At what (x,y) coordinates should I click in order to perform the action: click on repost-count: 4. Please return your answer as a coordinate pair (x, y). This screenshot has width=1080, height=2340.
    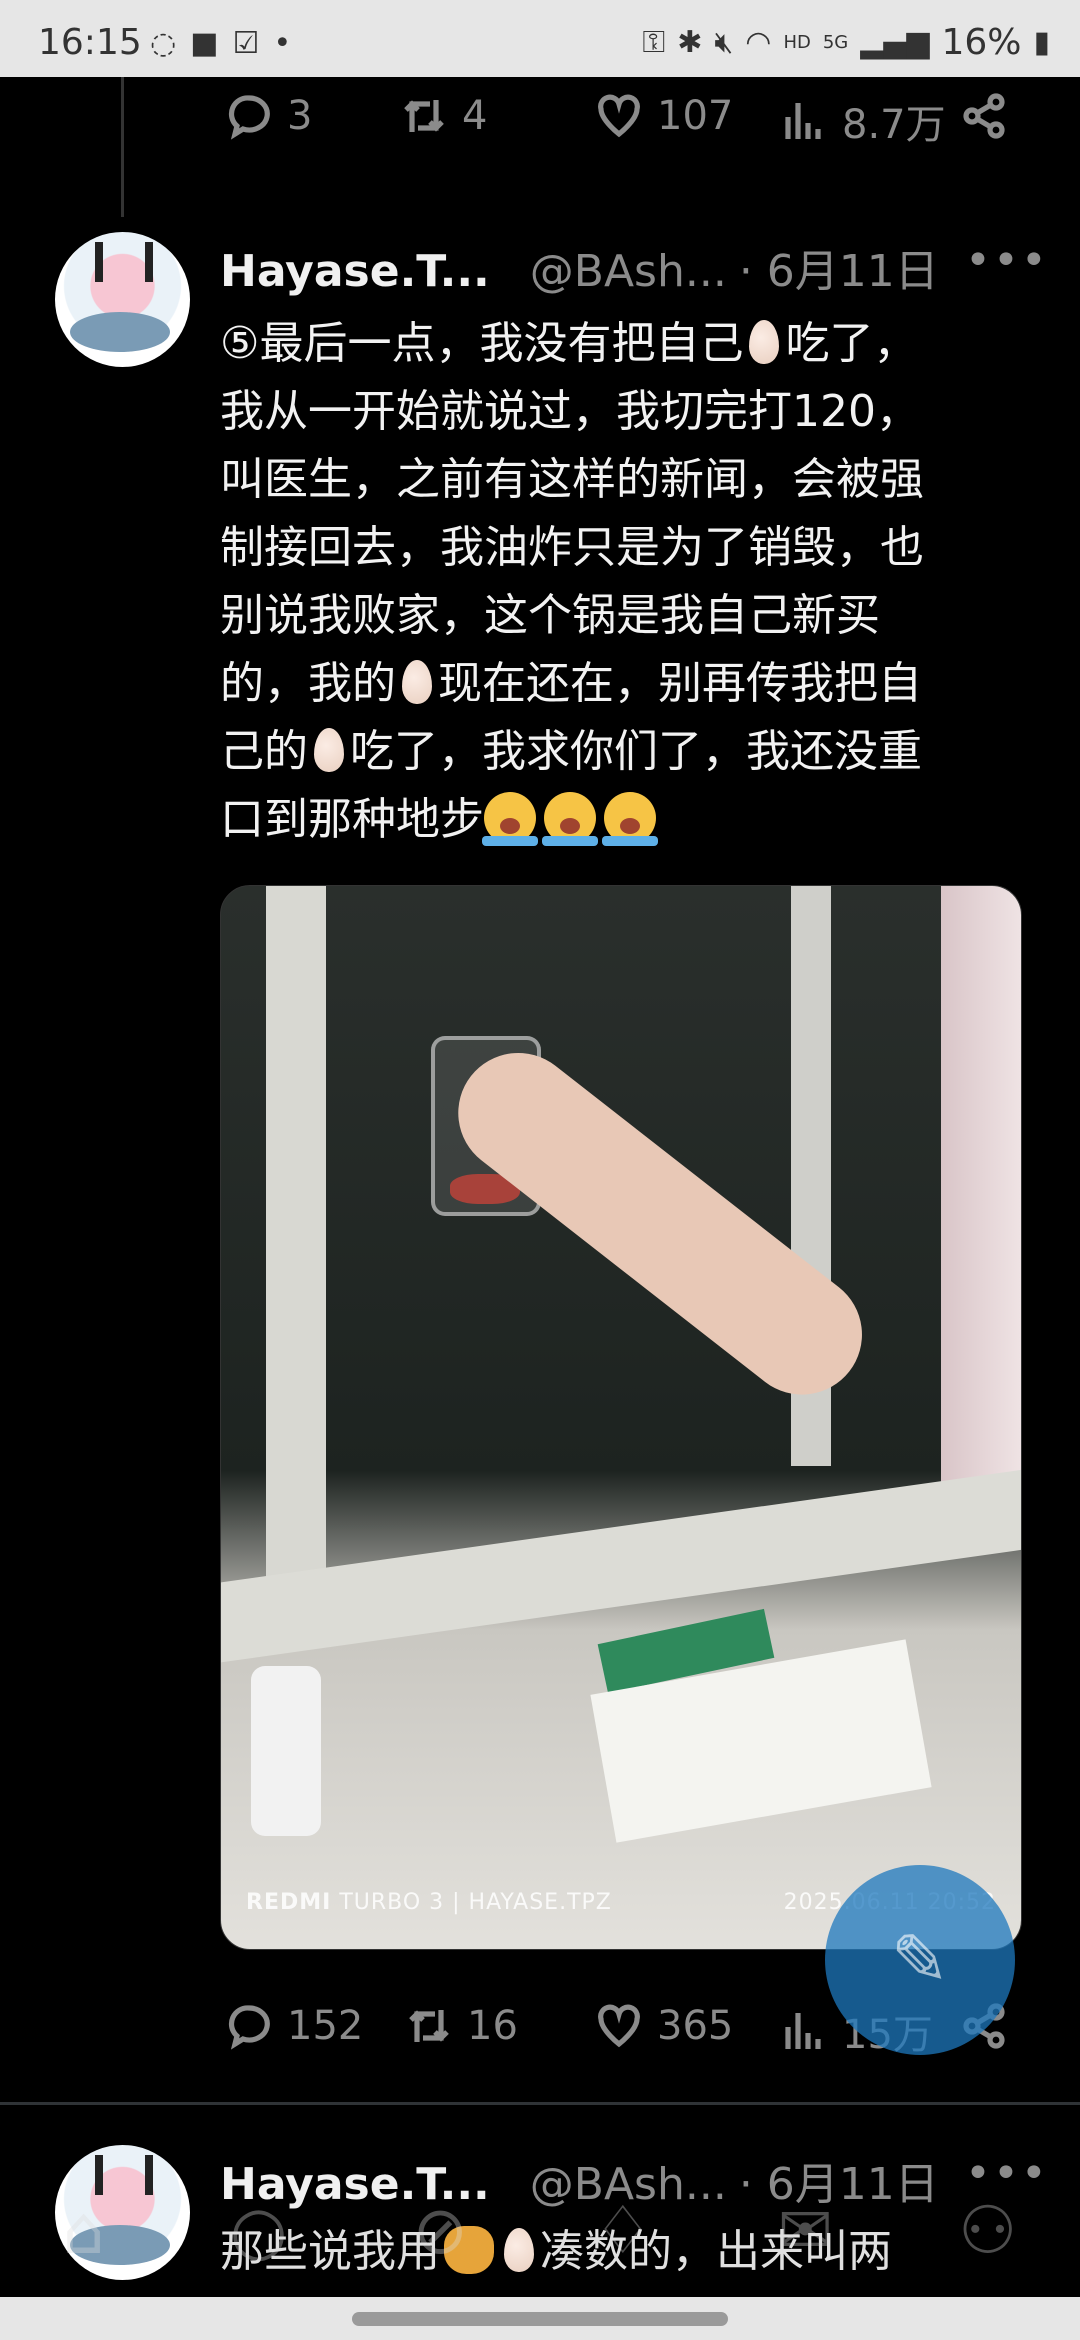
    Looking at the image, I should click on (475, 116).